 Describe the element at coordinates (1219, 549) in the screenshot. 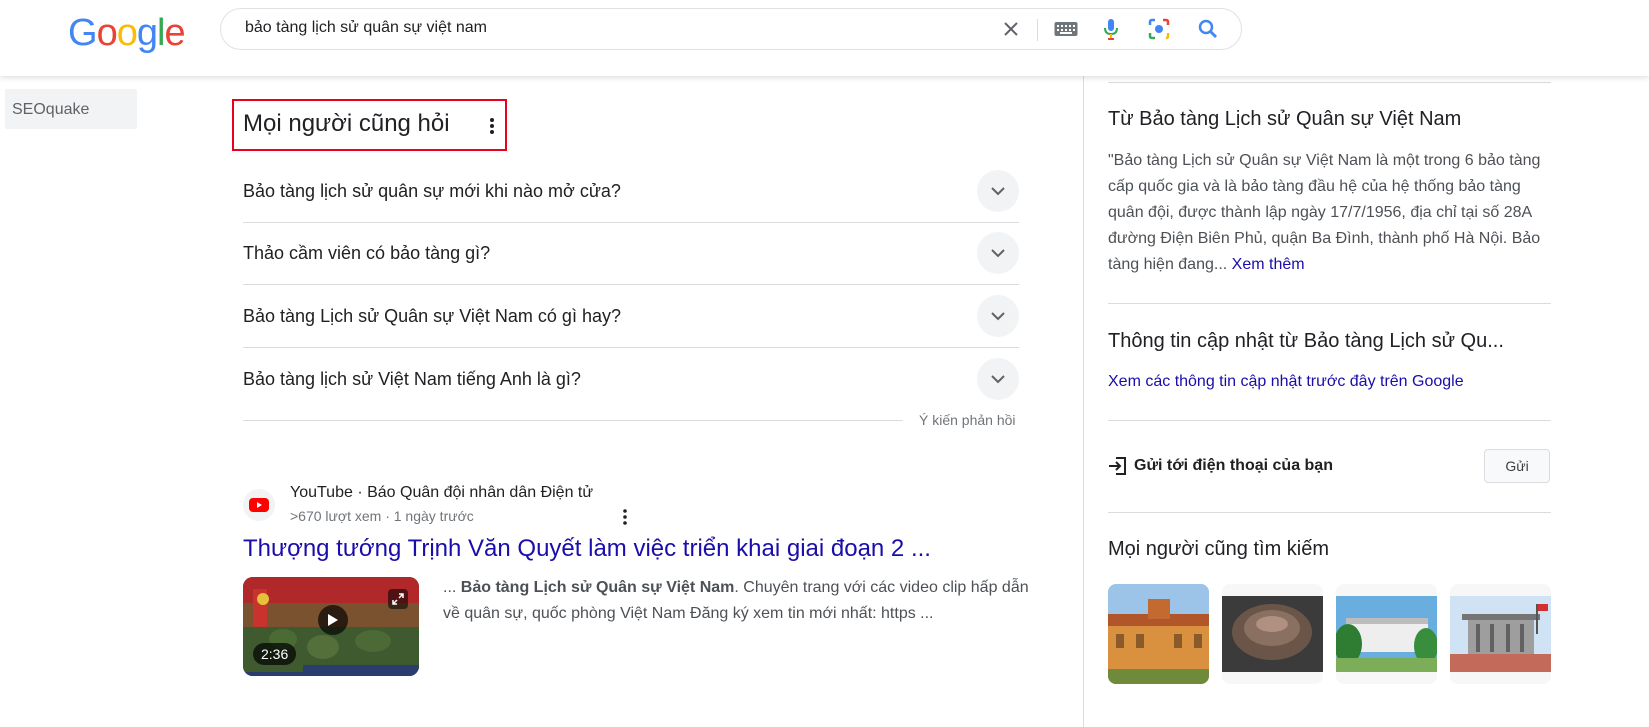

I see `also-search-heading: Mọi người cũng tìm kiếm` at that location.